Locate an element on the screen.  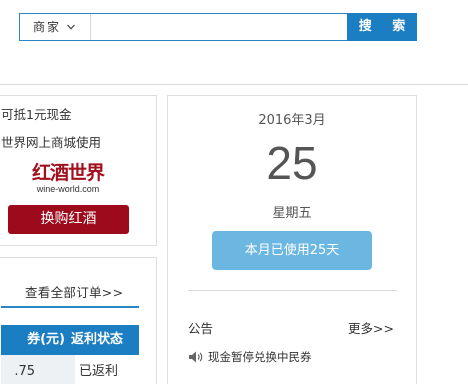
redeem-wine-button: 换购红酒 is located at coordinates (68, 219).